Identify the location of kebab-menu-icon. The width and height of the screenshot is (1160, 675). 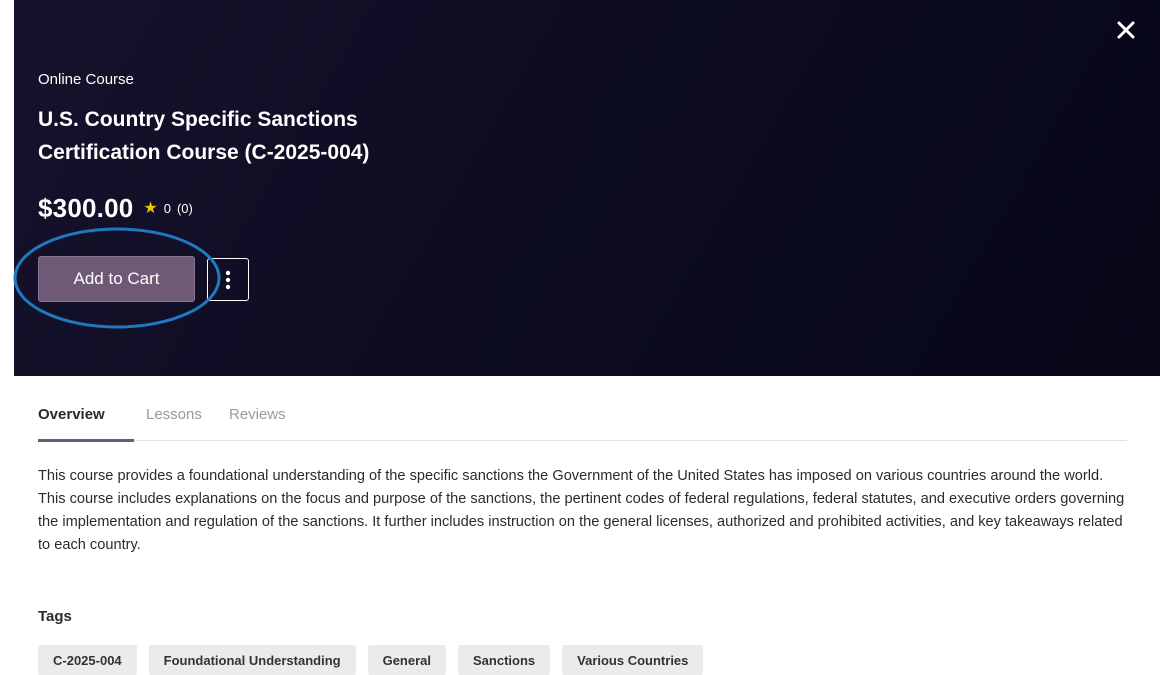
(228, 280).